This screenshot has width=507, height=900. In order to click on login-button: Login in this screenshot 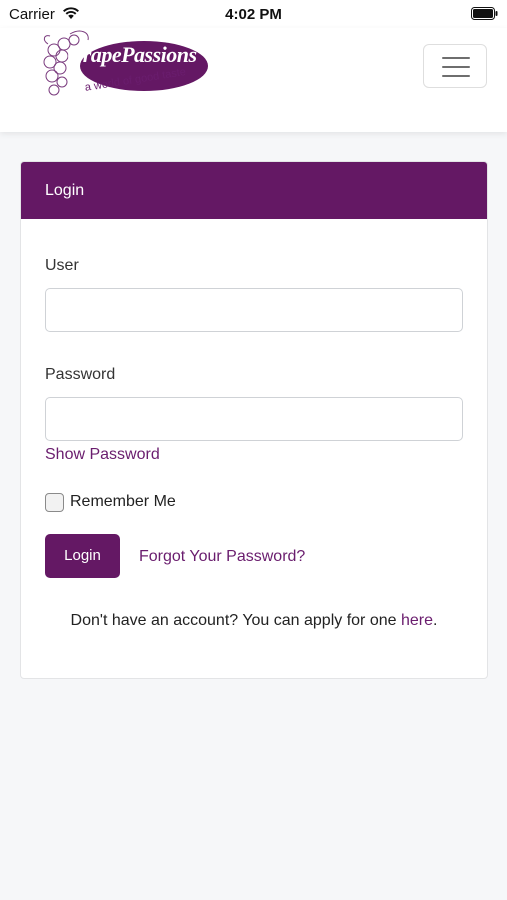, I will do `click(82, 556)`.